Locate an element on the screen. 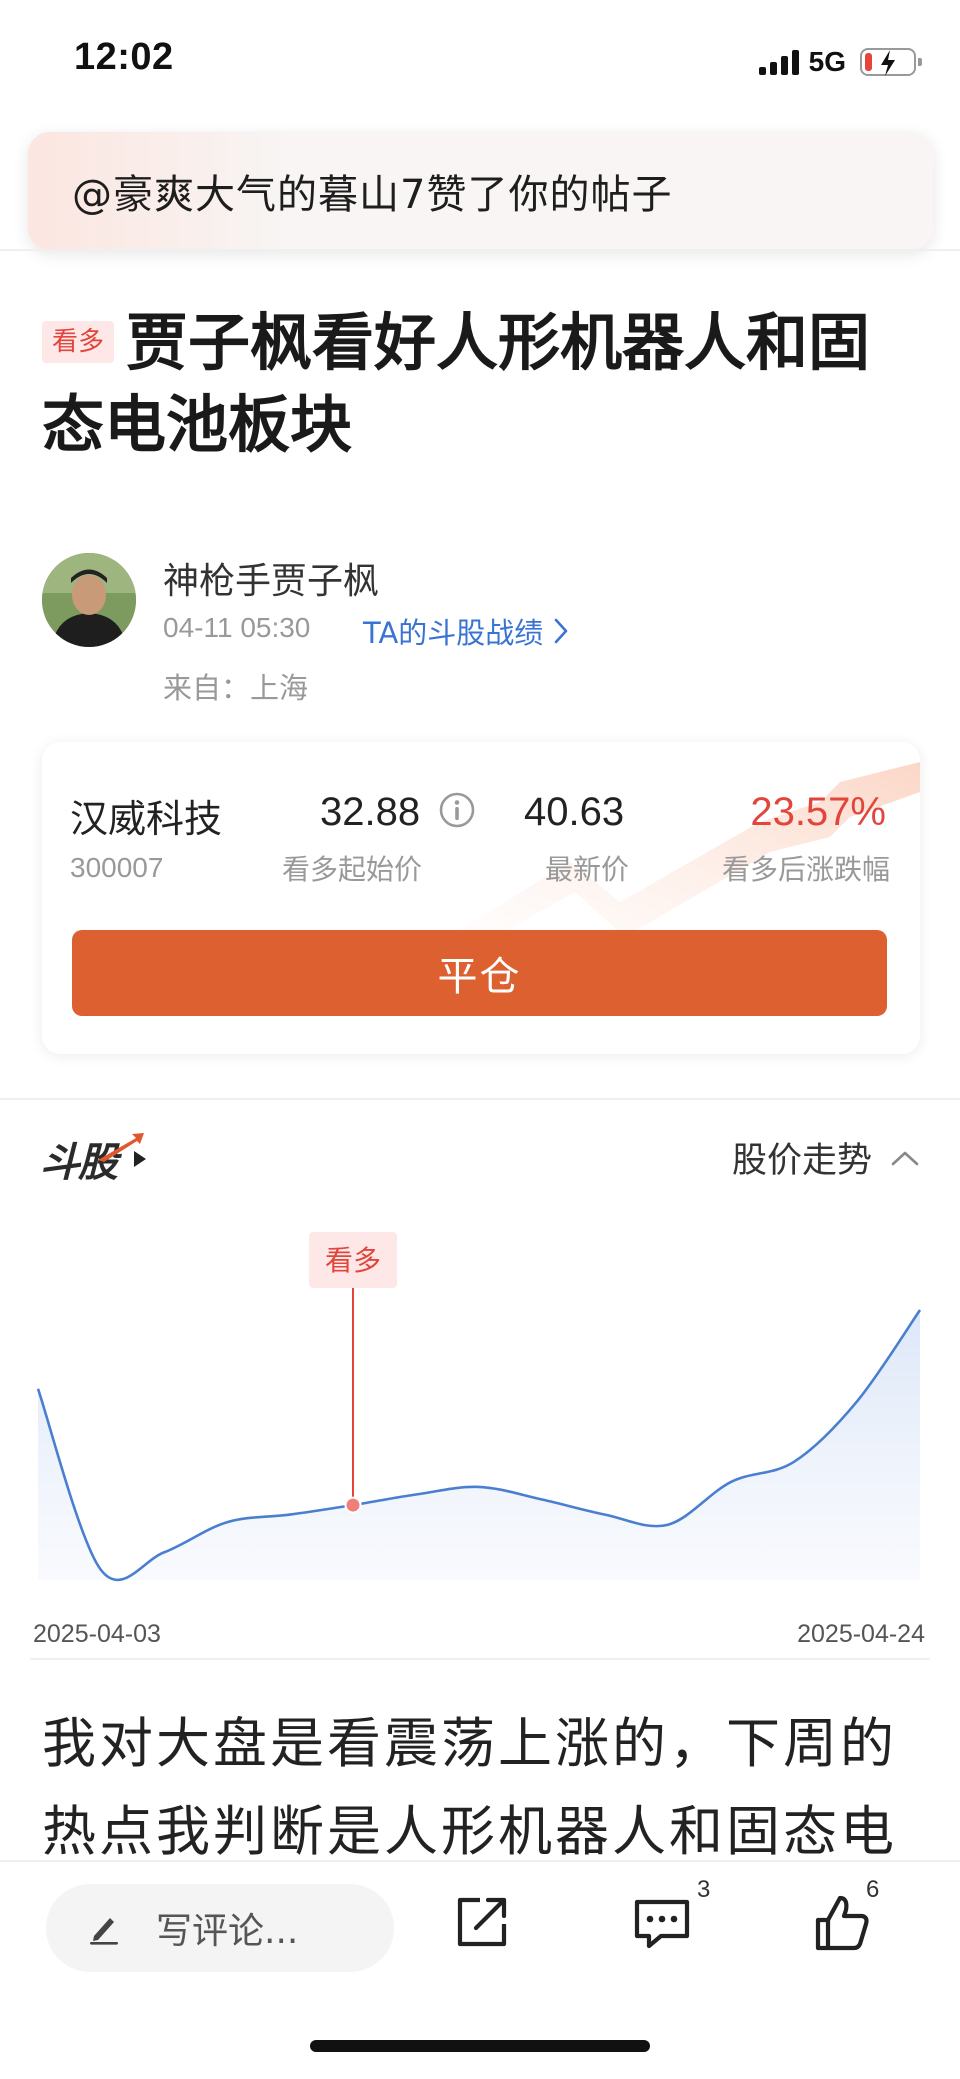  post-body: 我对大盘是看震荡上涨的，下周的热点我判断是人形机器人和固态电 is located at coordinates (469, 1786).